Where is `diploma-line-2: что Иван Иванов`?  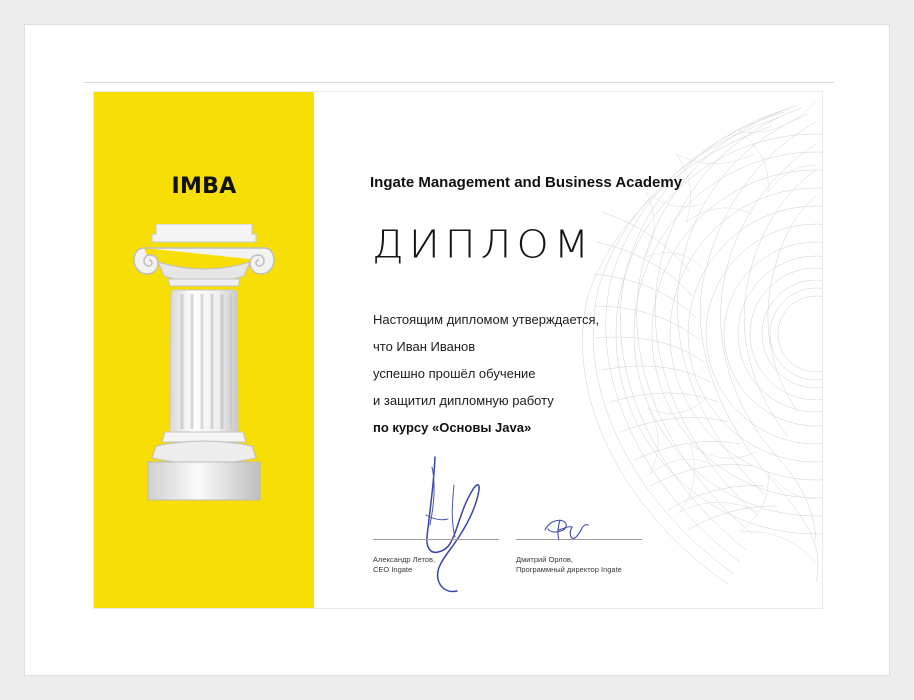
diploma-line-2: что Иван Иванов is located at coordinates (424, 346).